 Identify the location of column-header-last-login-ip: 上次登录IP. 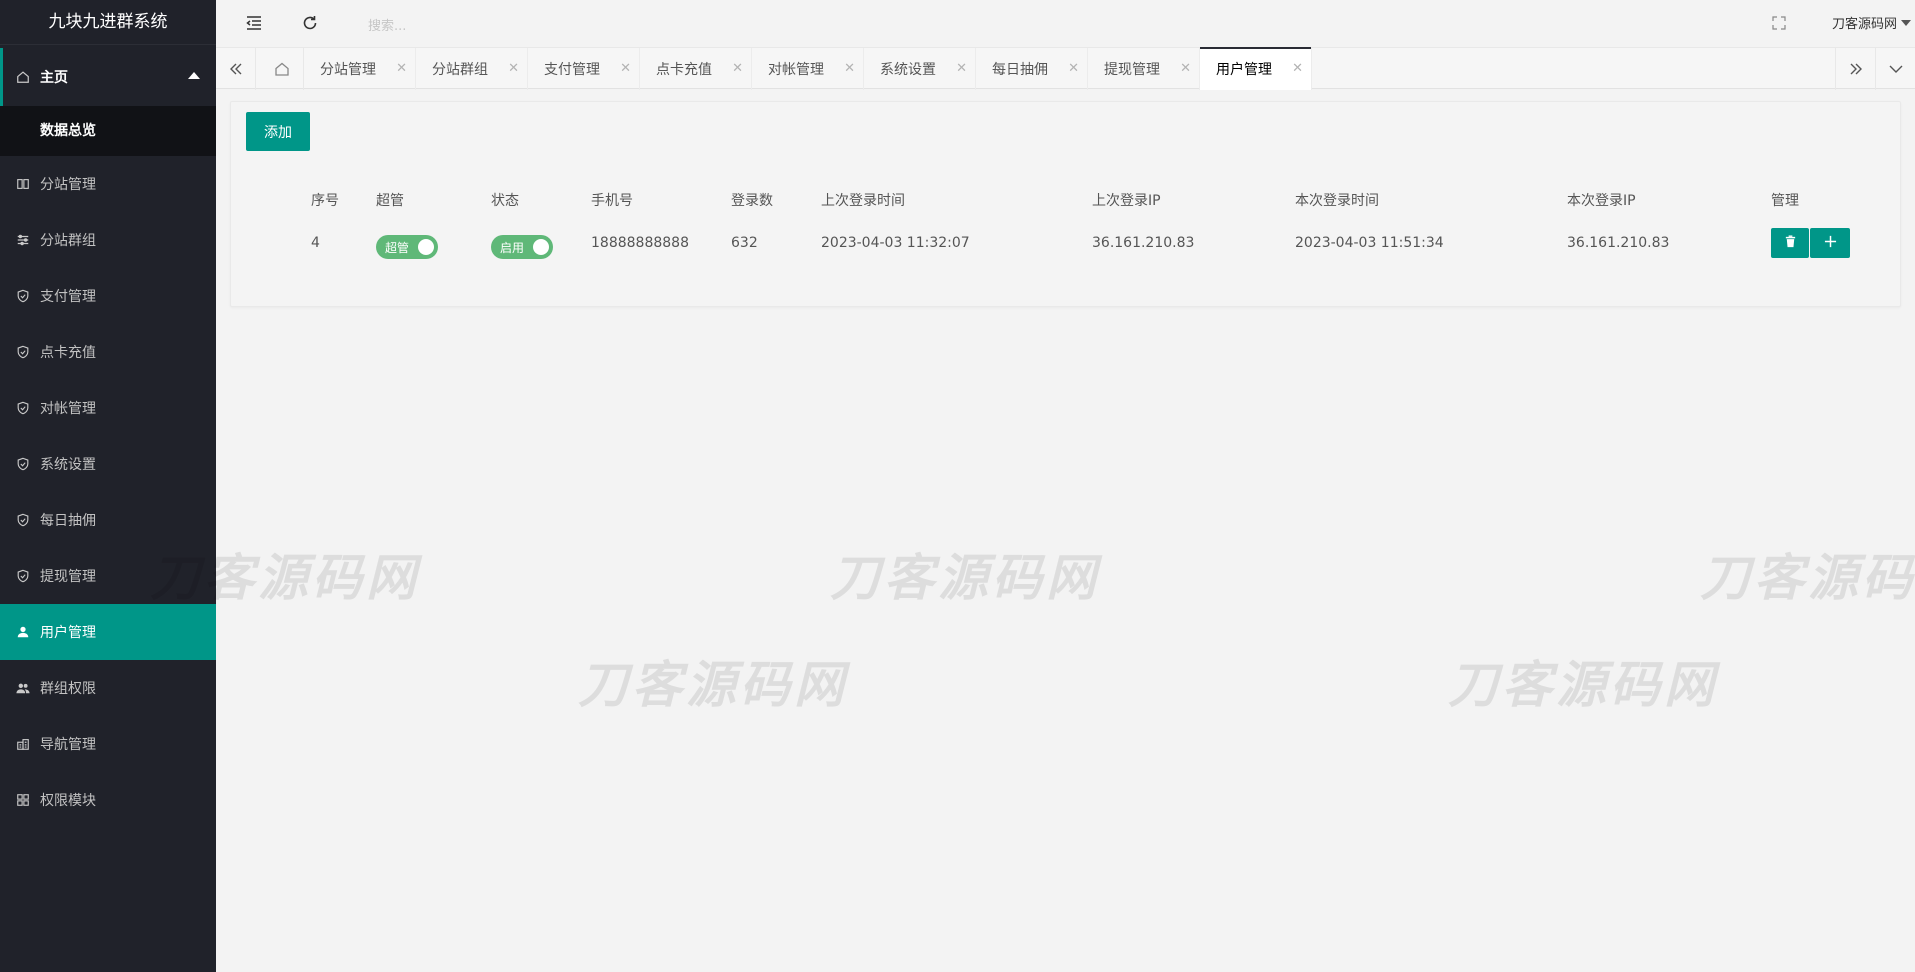
(1126, 201).